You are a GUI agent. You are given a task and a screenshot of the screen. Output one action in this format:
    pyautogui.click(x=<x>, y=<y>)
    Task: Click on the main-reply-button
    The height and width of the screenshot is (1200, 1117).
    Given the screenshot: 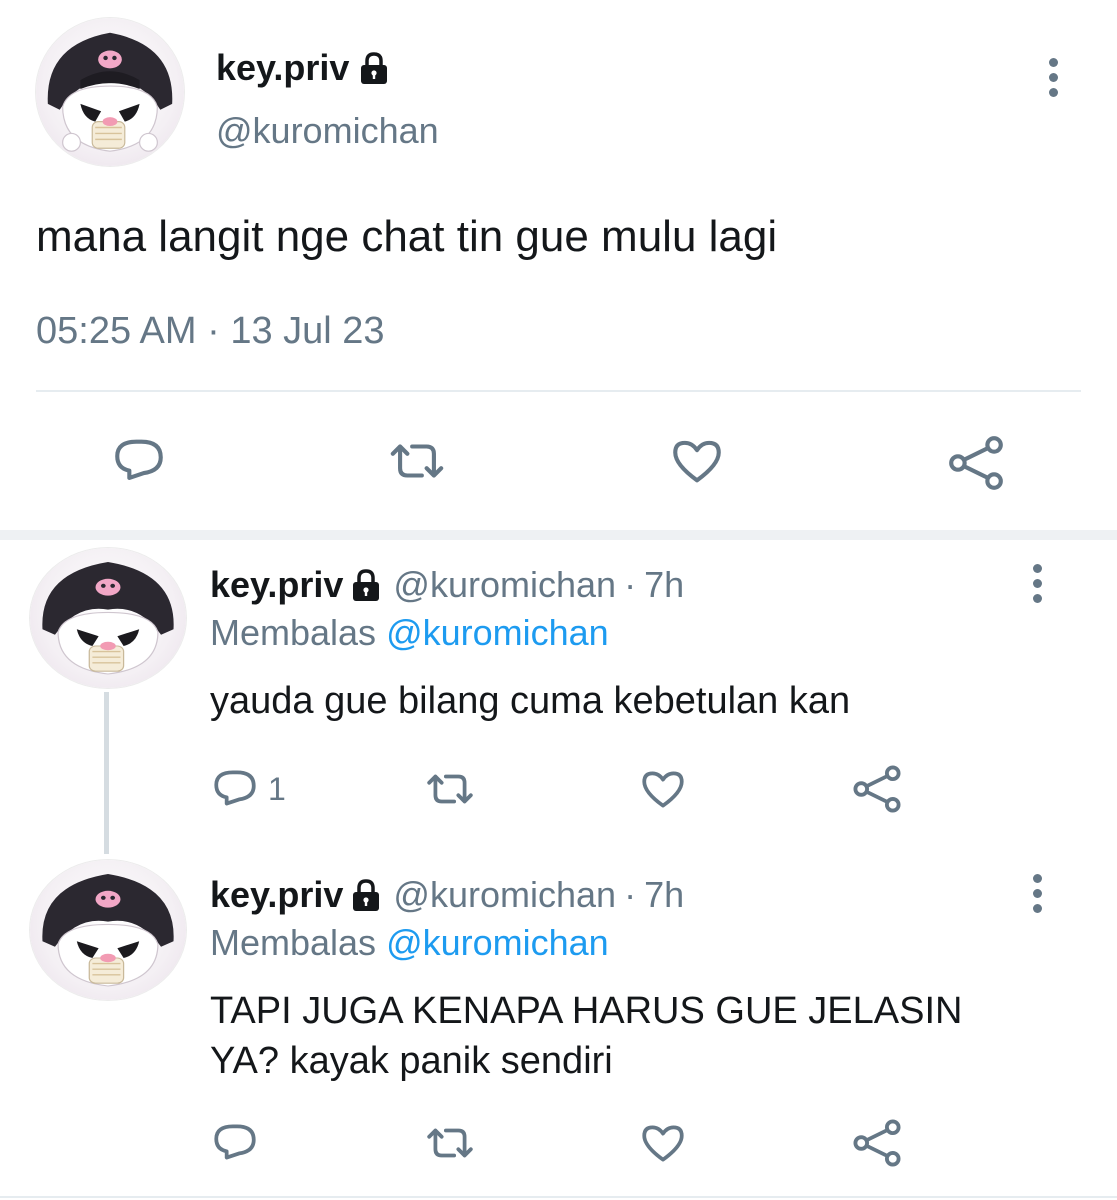 What is the action you would take?
    pyautogui.click(x=139, y=461)
    